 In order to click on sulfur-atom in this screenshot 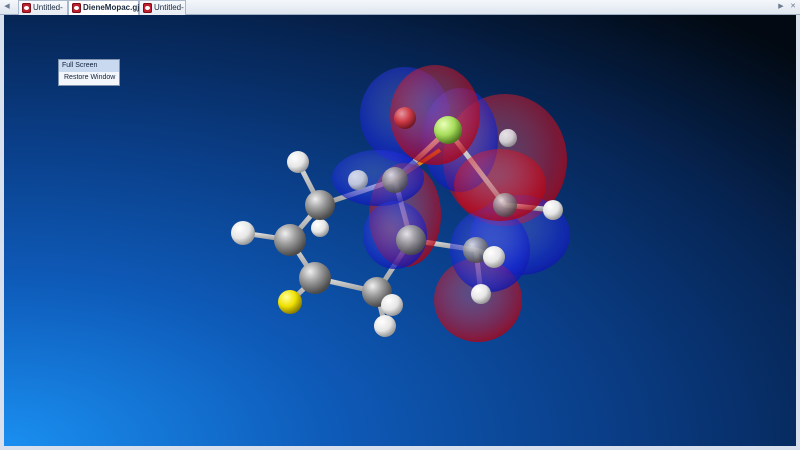, I will do `click(290, 302)`.